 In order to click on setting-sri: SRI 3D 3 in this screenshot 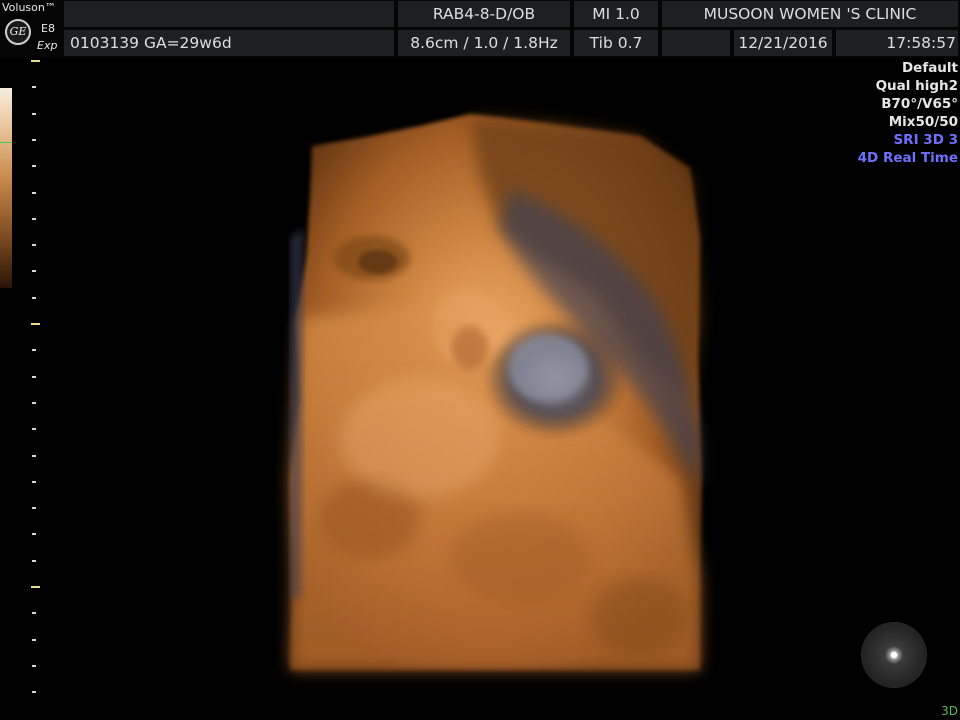, I will do `click(925, 140)`.